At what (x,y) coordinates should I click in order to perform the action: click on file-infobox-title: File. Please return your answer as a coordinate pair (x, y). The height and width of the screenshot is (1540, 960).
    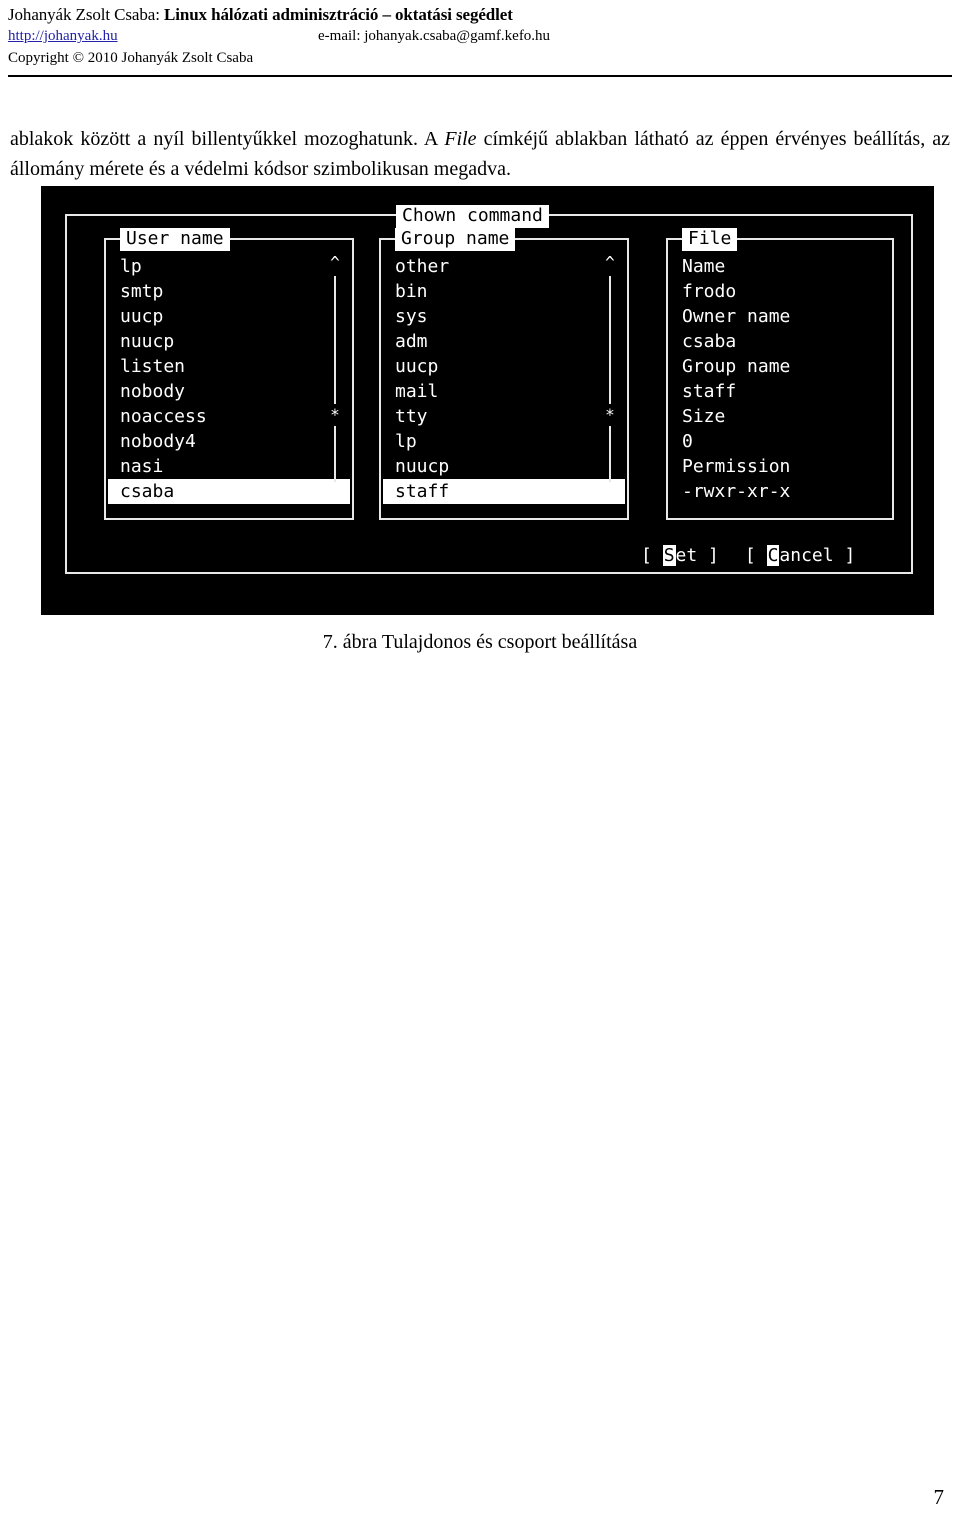
    Looking at the image, I should click on (710, 239).